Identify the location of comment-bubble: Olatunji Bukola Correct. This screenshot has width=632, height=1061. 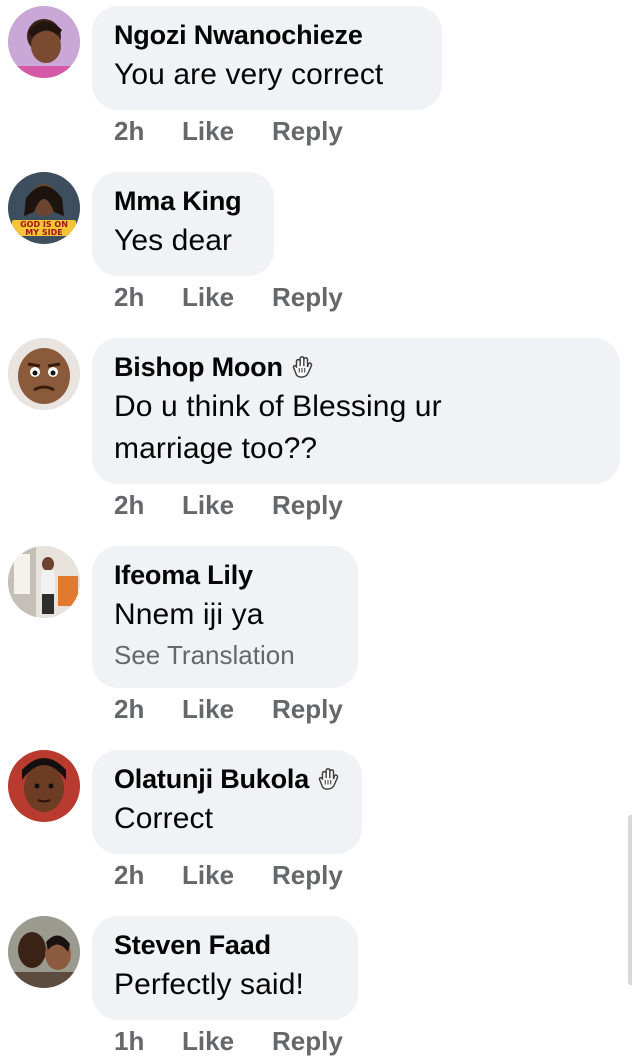
(227, 802).